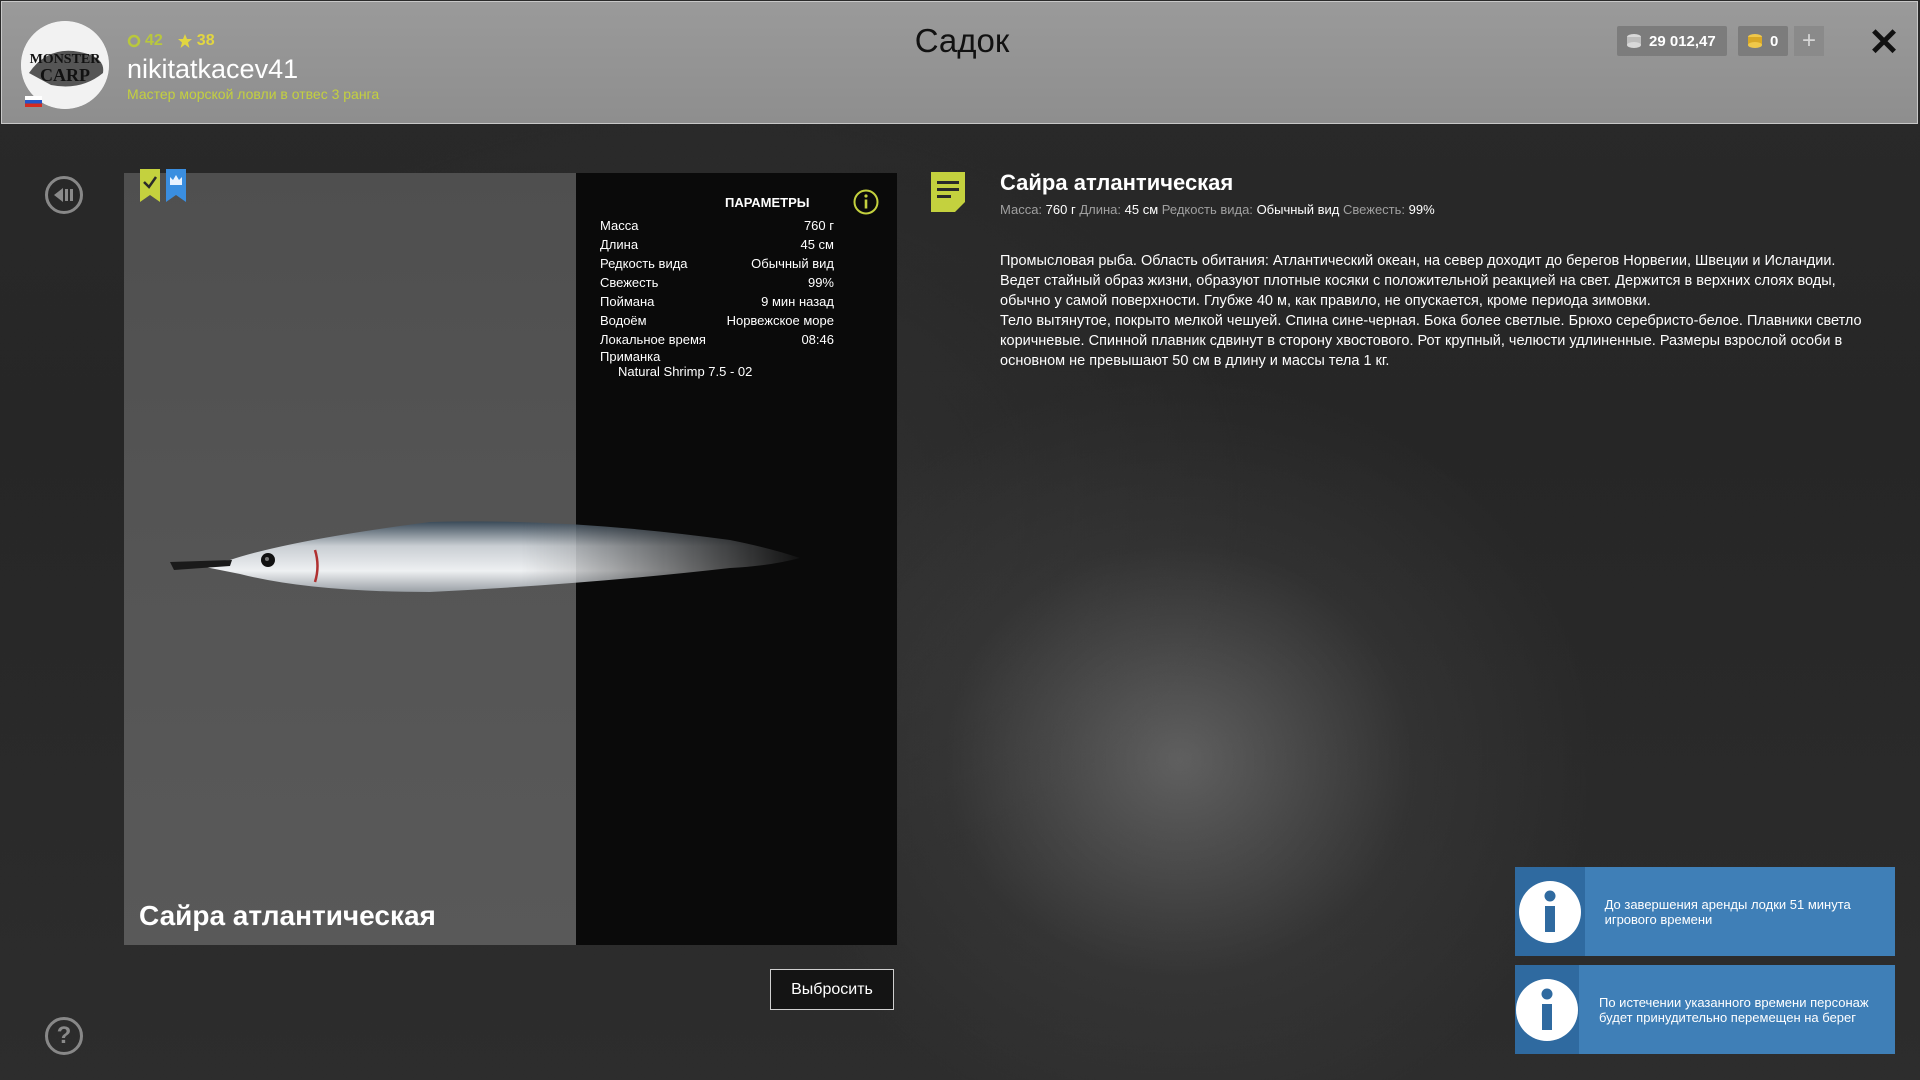 The width and height of the screenshot is (1920, 1080). What do you see at coordinates (1755, 41) in the screenshot?
I see `gold-coins-icon` at bounding box center [1755, 41].